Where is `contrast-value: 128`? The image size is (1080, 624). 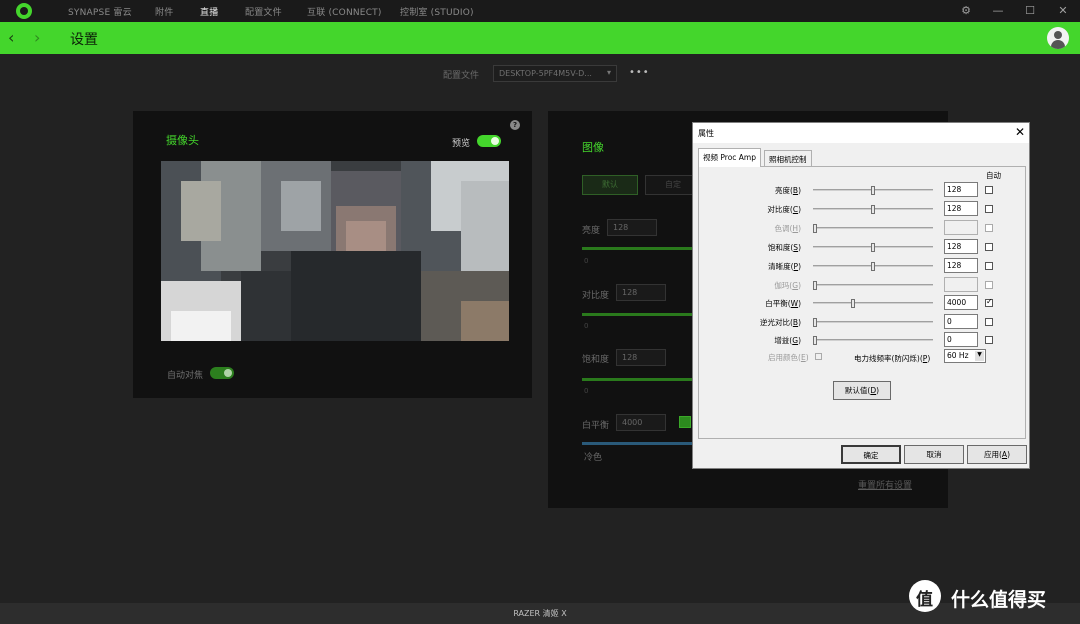 contrast-value: 128 is located at coordinates (641, 292).